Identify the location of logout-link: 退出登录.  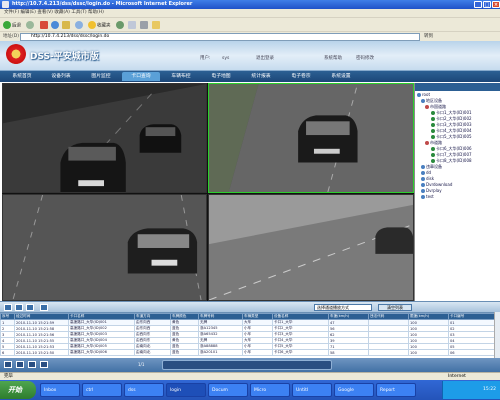
(265, 59).